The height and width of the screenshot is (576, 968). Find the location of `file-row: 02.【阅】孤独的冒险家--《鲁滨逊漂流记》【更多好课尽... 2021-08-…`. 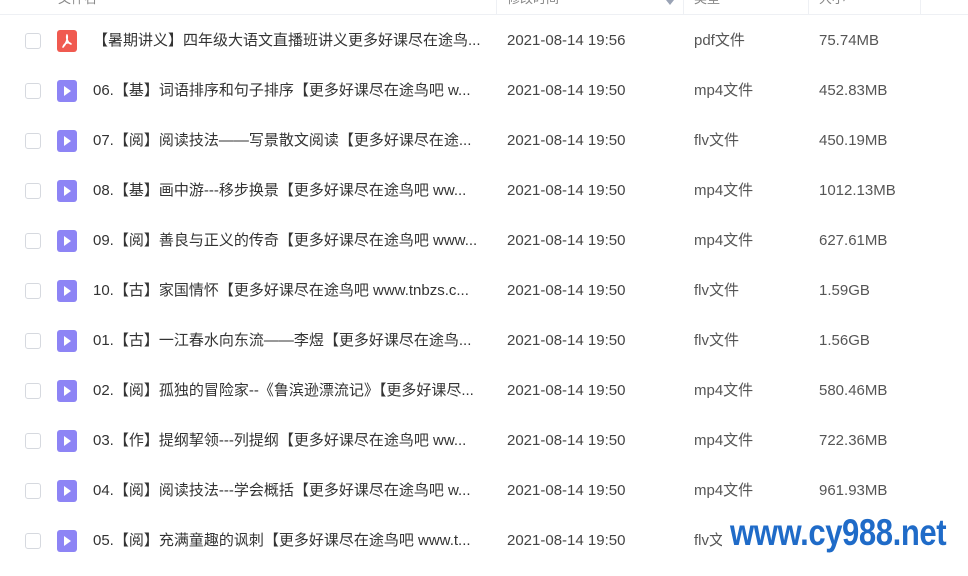

file-row: 02.【阅】孤独的冒险家--《鲁滨逊漂流记》【更多好课尽... 2021-08-… is located at coordinates (484, 391).